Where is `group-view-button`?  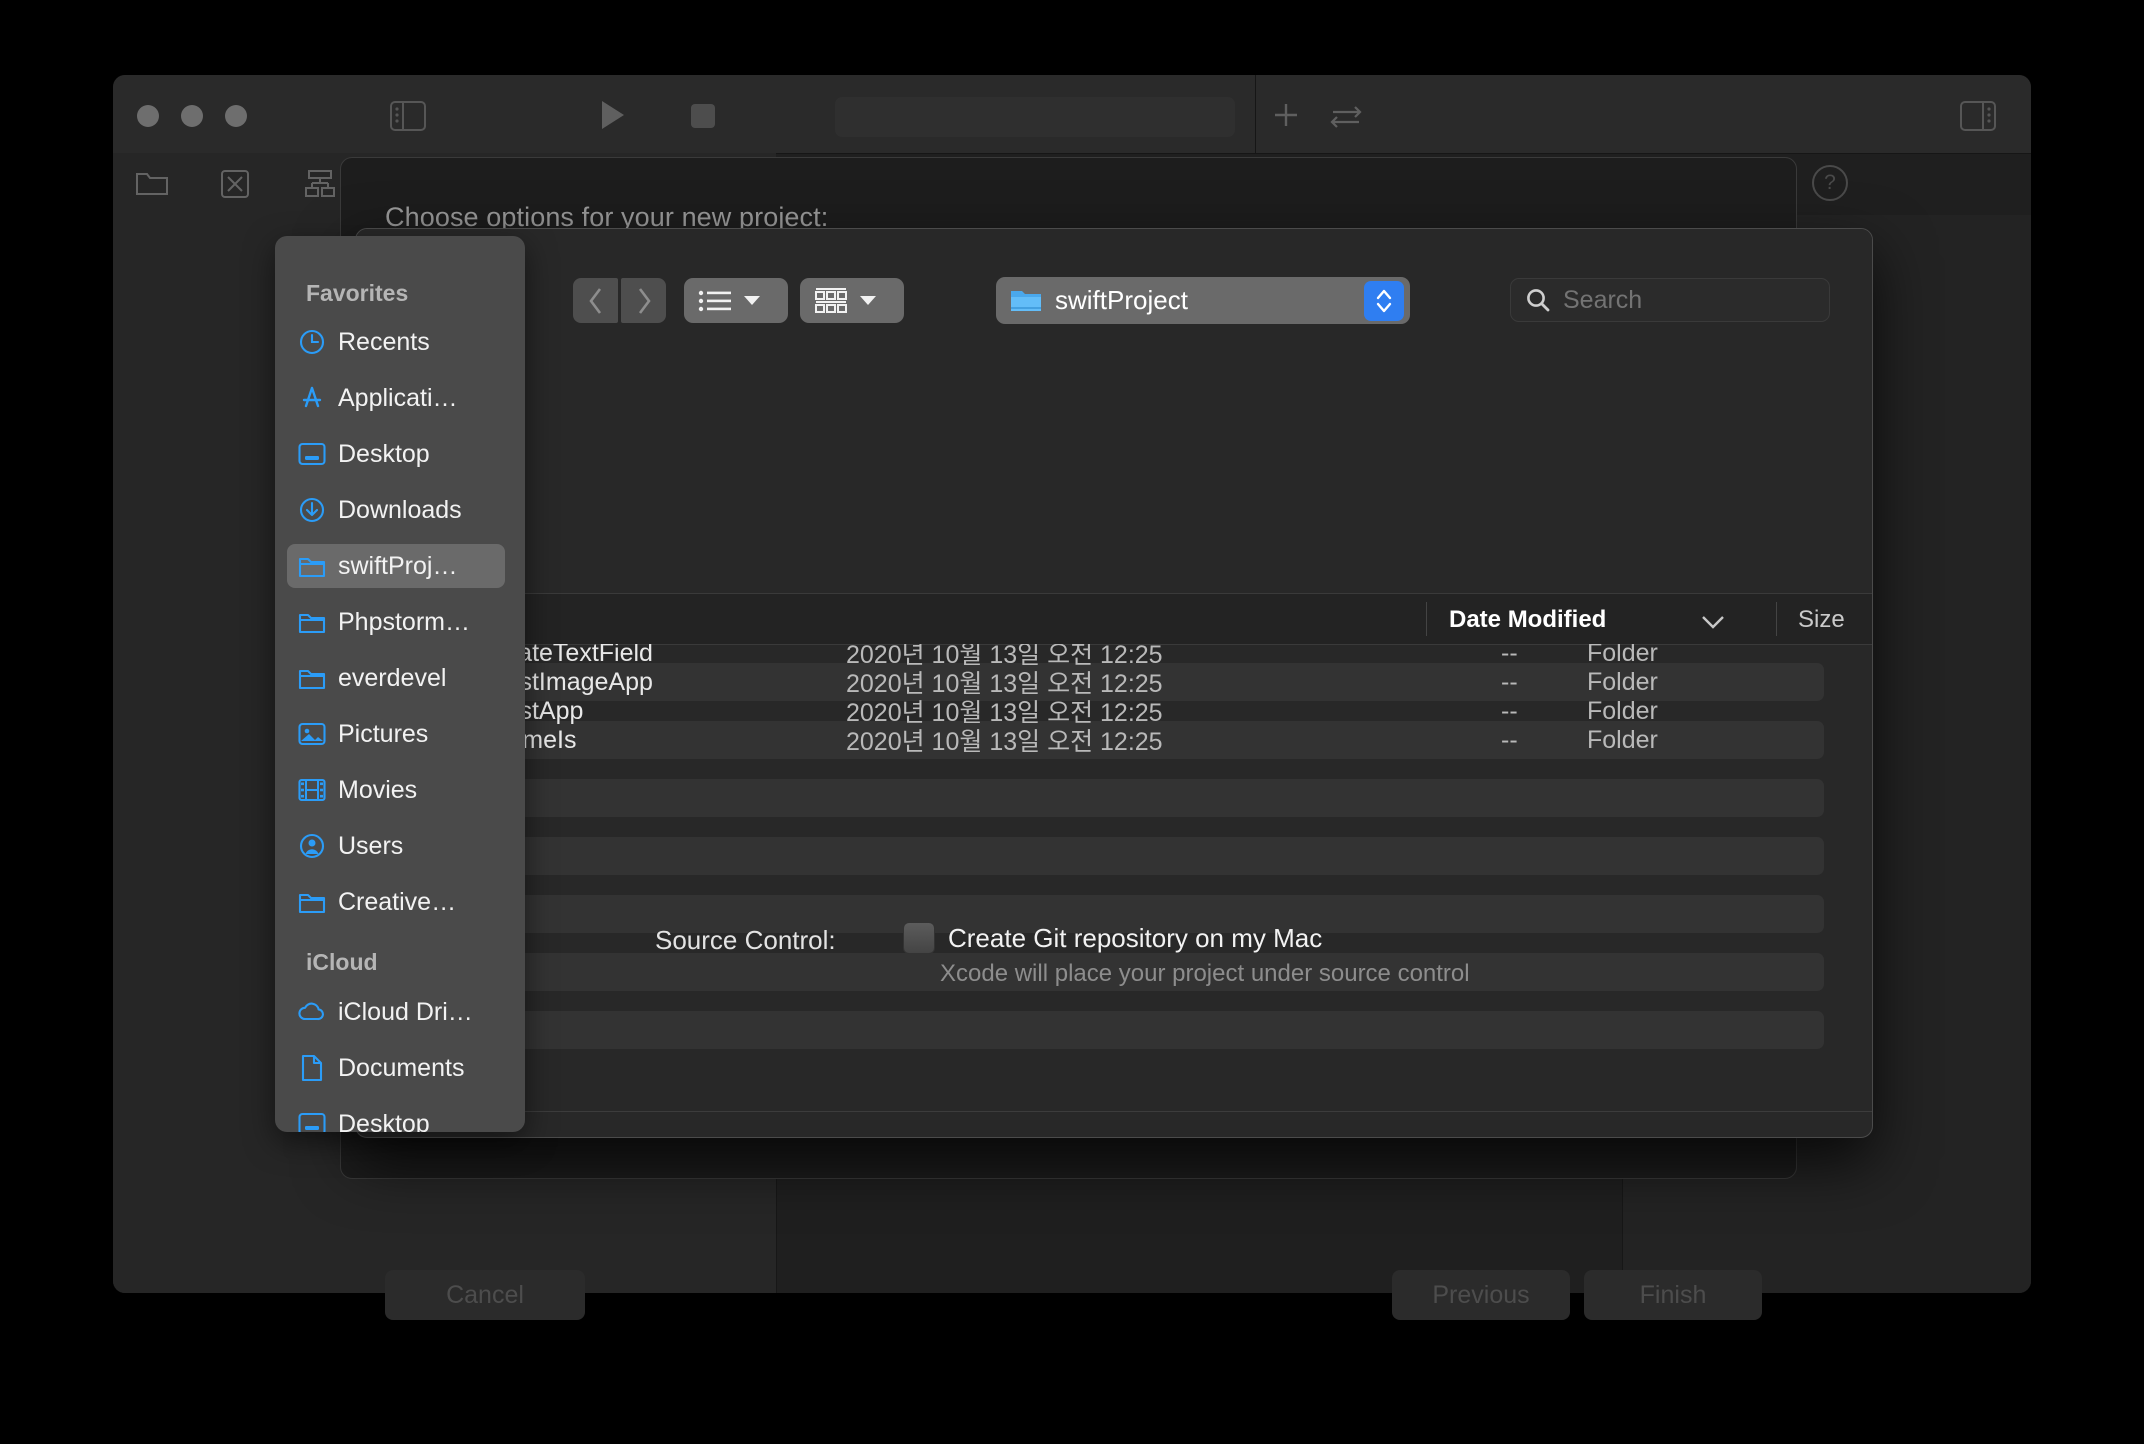
group-view-button is located at coordinates (852, 300).